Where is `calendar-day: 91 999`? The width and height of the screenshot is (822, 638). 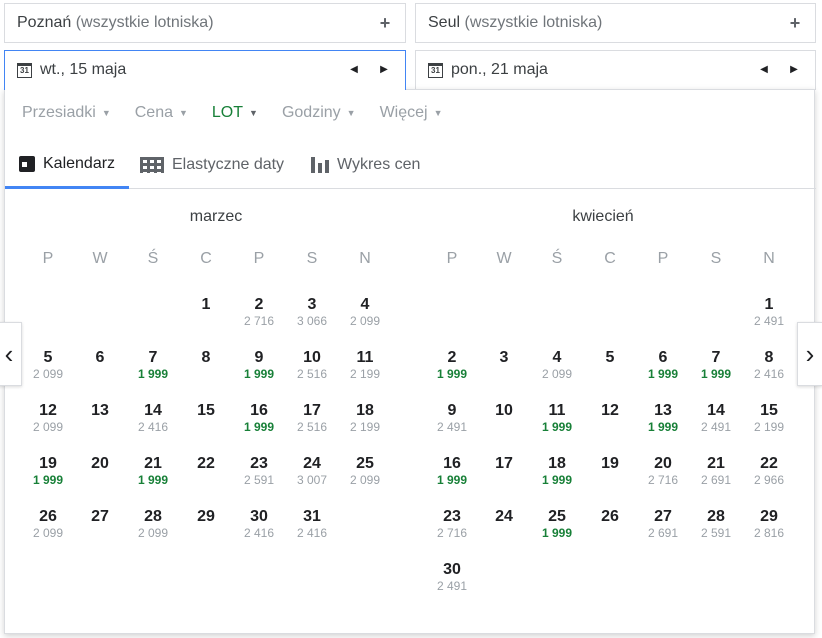 calendar-day: 91 999 is located at coordinates (259, 365).